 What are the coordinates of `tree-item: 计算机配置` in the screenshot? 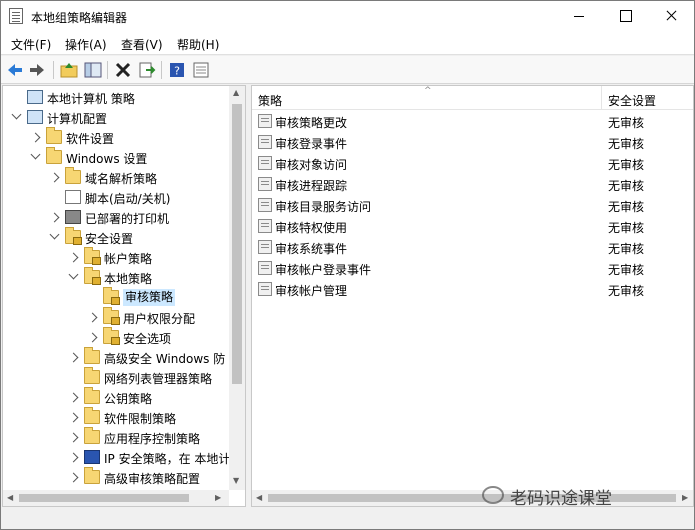 It's located at (116, 118).